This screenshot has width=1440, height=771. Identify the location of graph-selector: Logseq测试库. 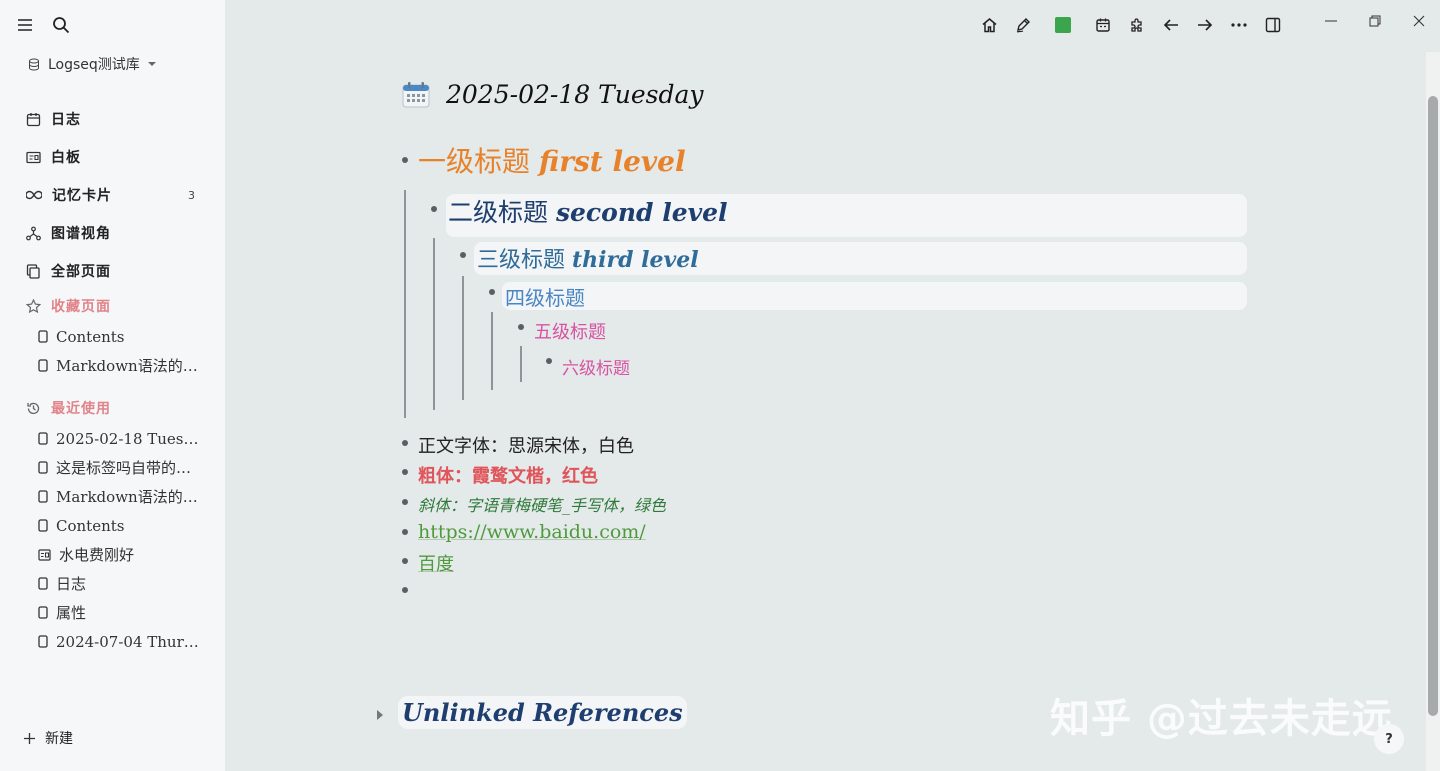
(92, 64).